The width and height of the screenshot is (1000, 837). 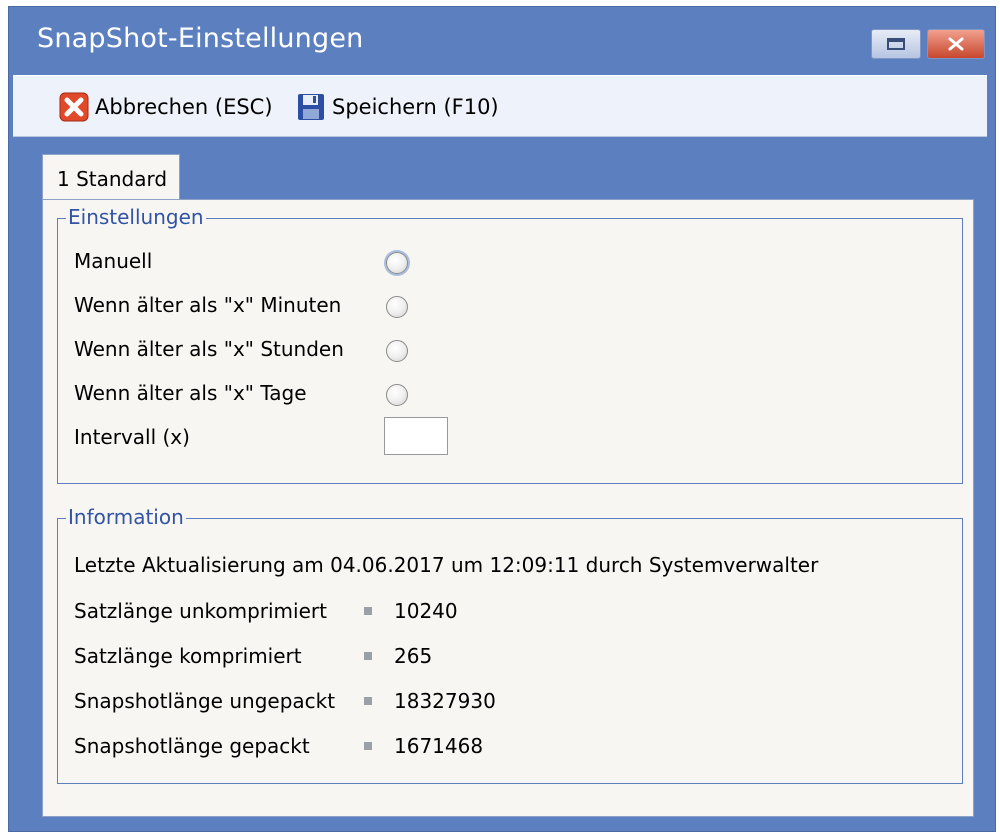 What do you see at coordinates (132, 437) in the screenshot?
I see `interval-label: Intervall (x)` at bounding box center [132, 437].